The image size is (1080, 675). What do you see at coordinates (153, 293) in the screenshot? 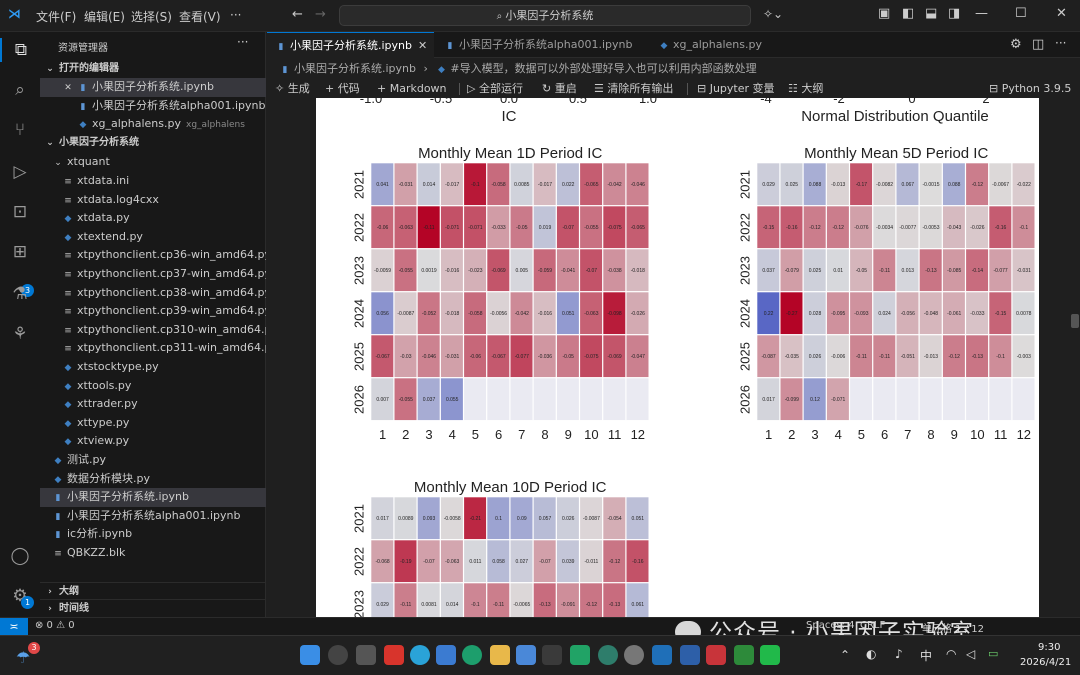
I see `file-item: ≡ xtpythonclient.cp38-win_amd64.pyd` at bounding box center [153, 293].